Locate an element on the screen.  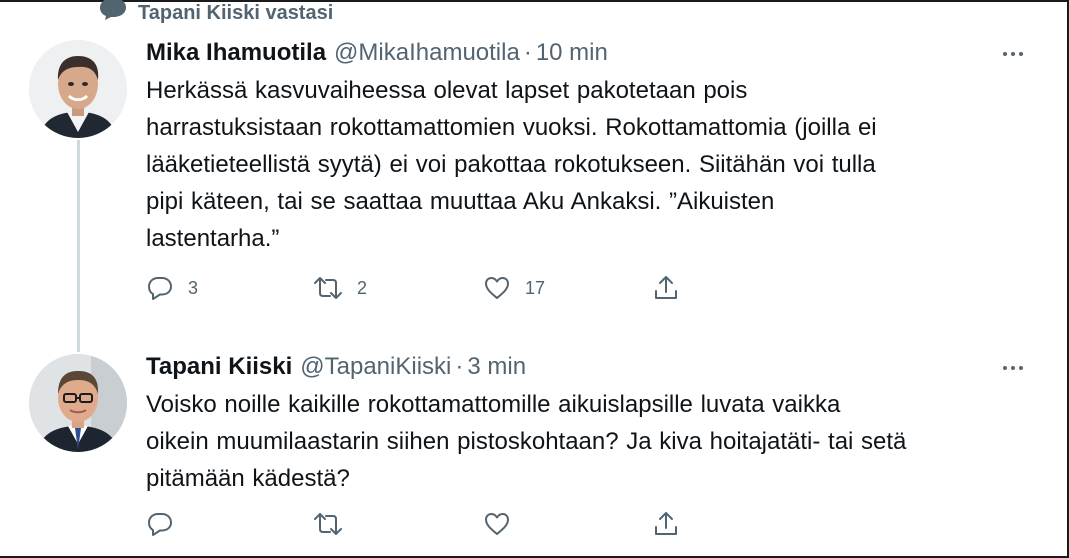
like-button: 17 is located at coordinates (514, 288).